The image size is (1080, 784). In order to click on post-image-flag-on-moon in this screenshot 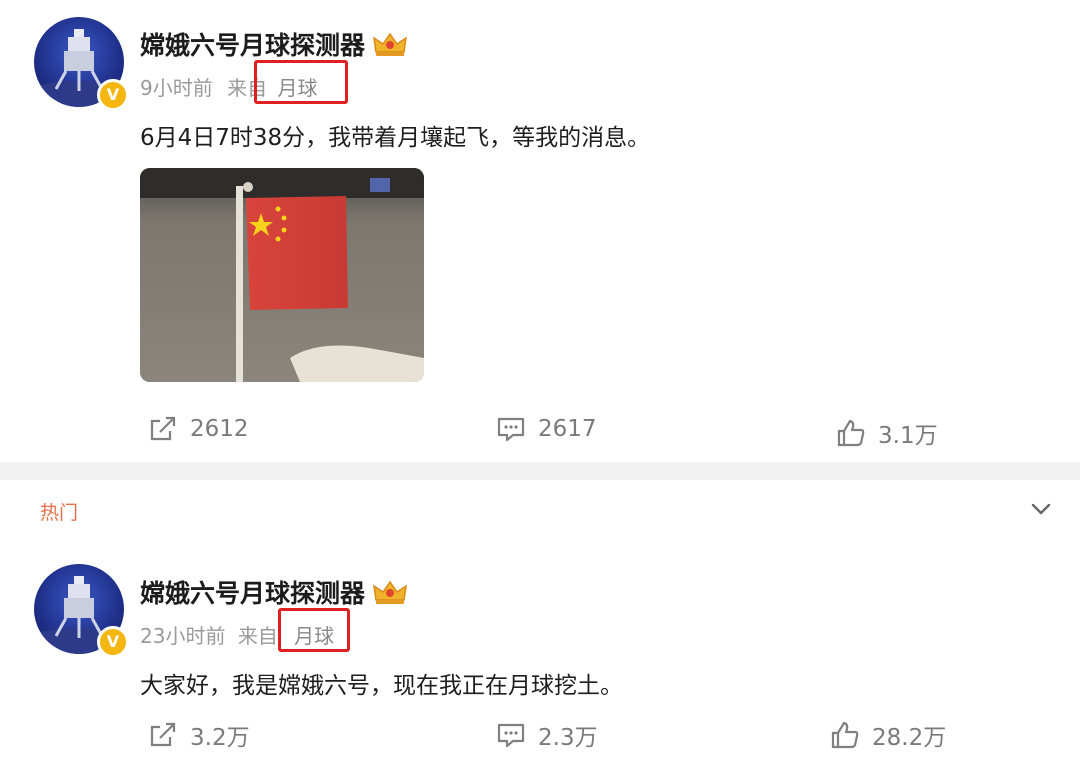, I will do `click(282, 275)`.